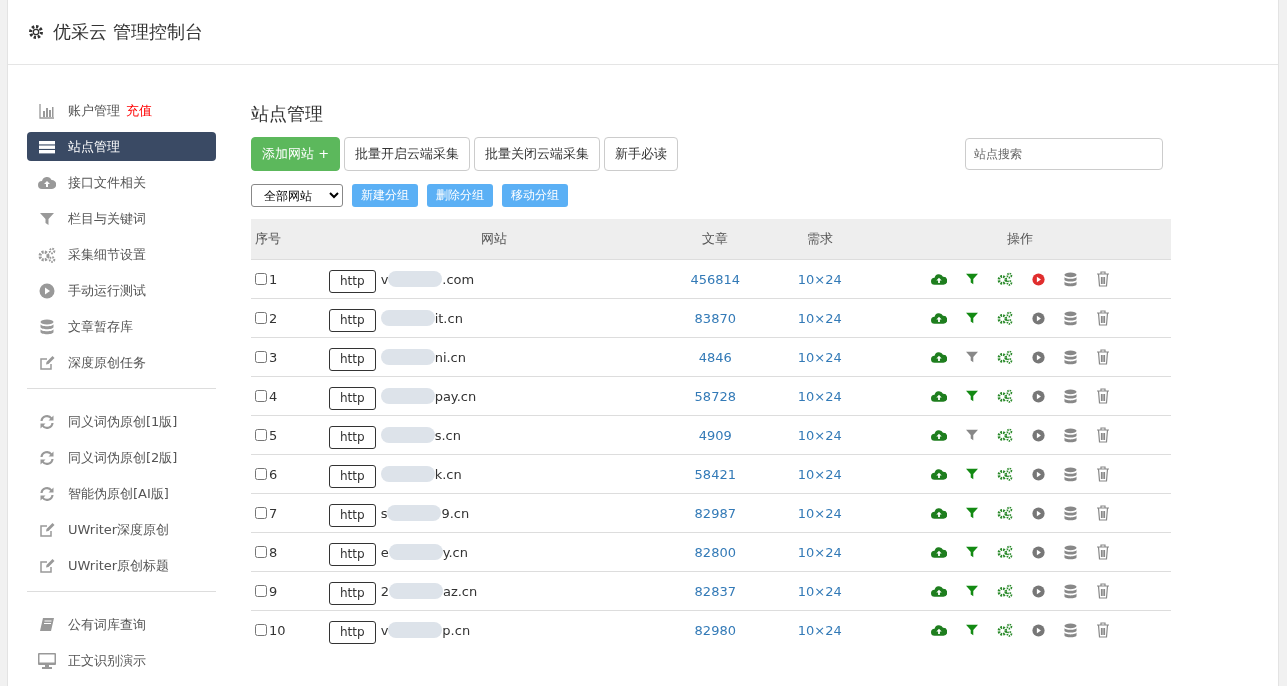 The image size is (1287, 686). I want to click on sidebar-item: 同义词伪原创[1版], so click(121, 421).